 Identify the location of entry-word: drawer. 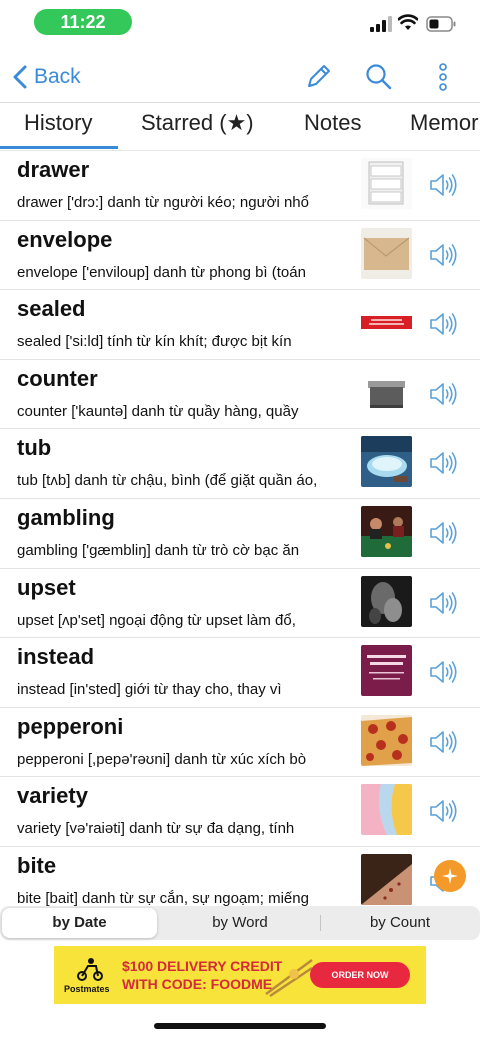
(53, 169).